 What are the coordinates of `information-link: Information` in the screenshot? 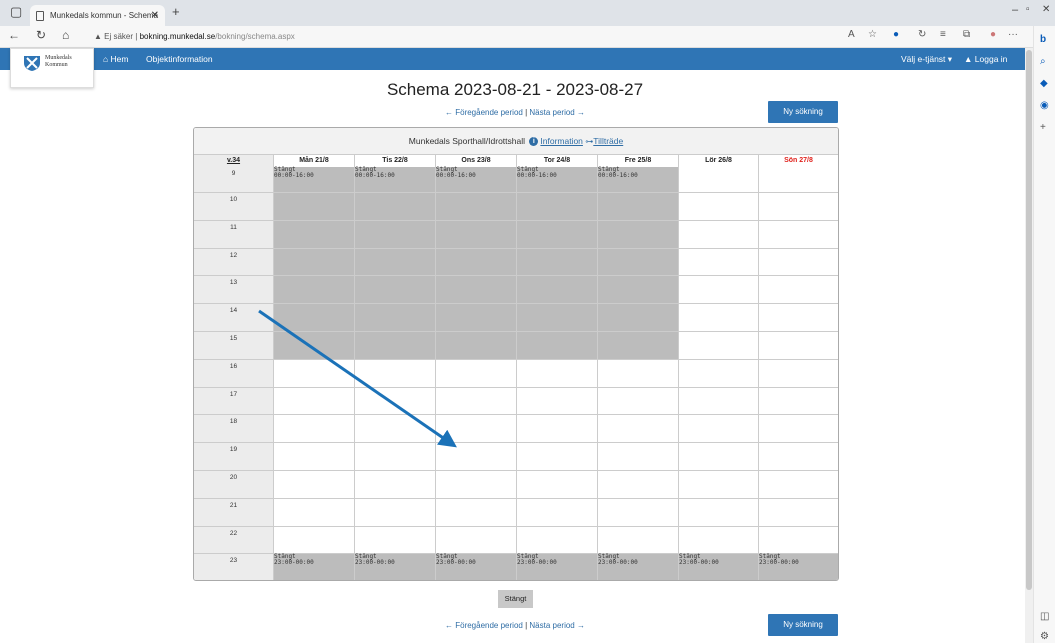 It's located at (561, 141).